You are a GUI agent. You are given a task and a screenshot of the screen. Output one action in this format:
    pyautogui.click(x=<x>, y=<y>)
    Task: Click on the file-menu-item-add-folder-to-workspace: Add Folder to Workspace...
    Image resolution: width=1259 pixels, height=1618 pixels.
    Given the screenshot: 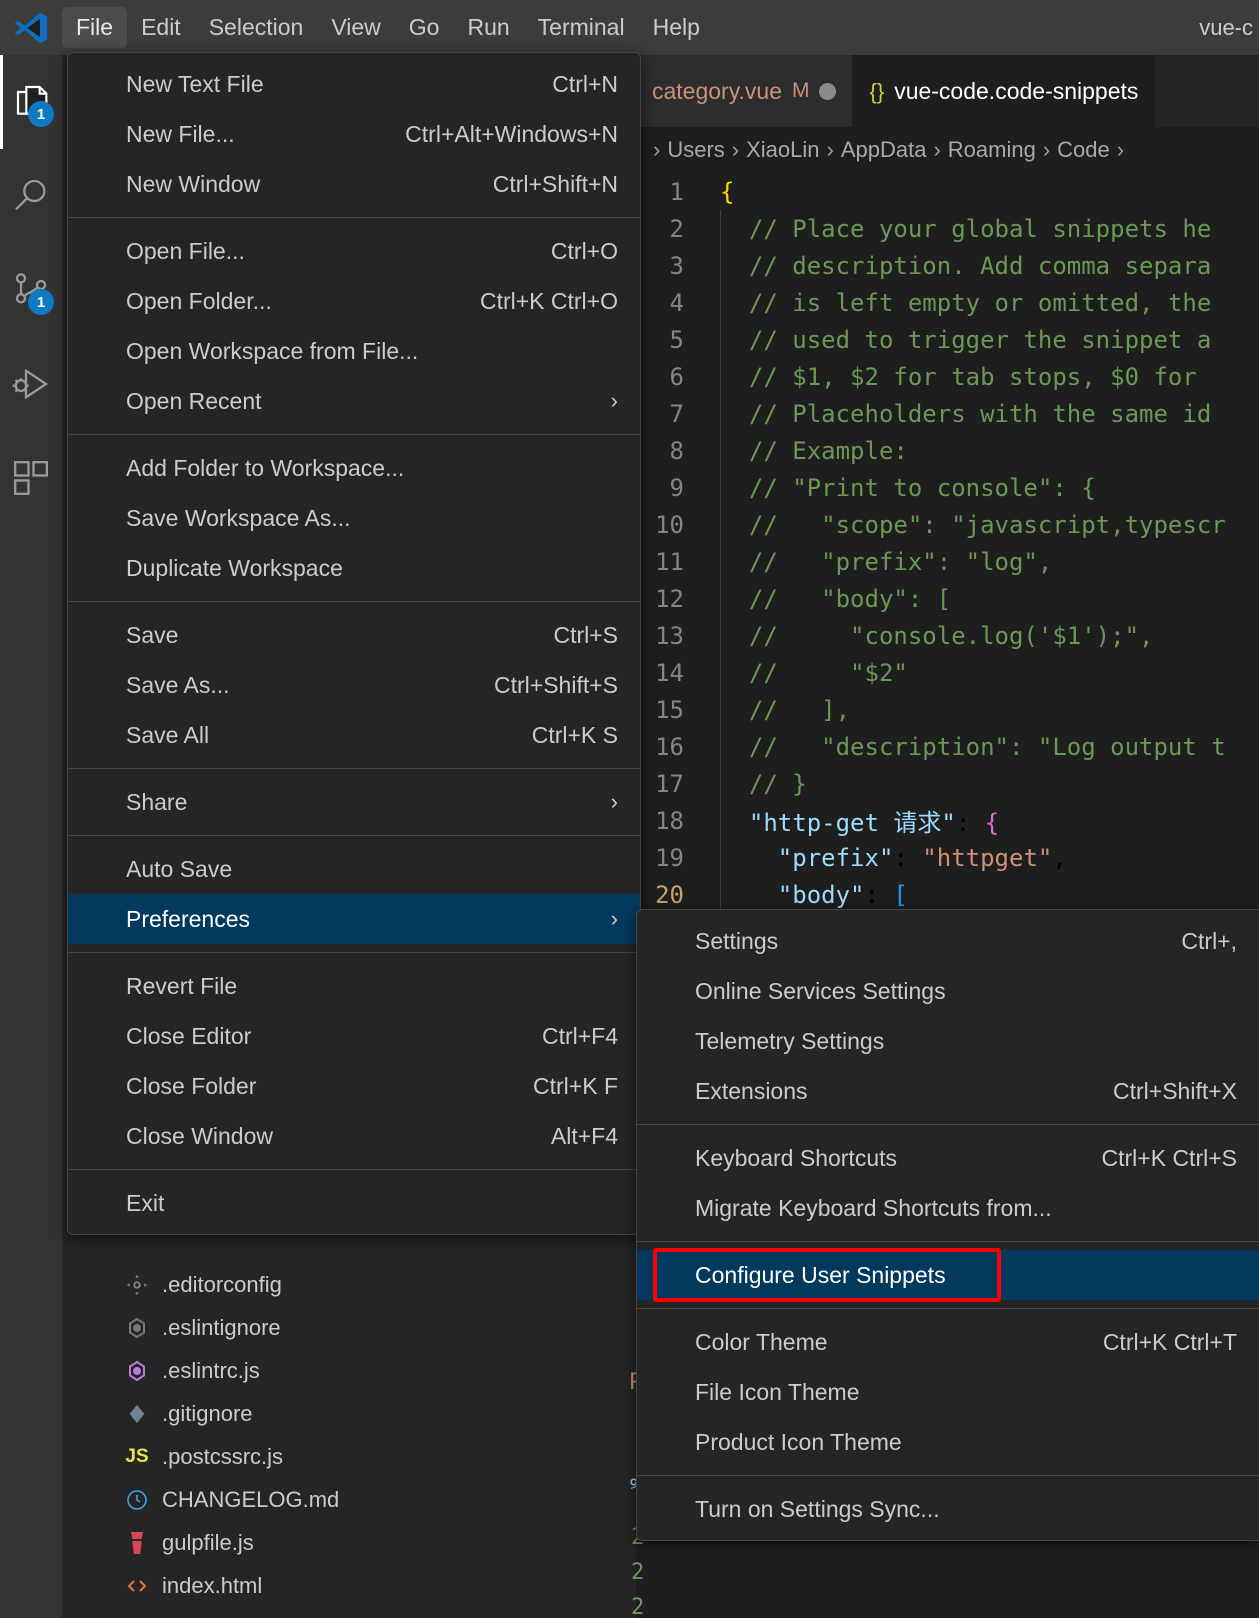 What is the action you would take?
    pyautogui.click(x=354, y=468)
    